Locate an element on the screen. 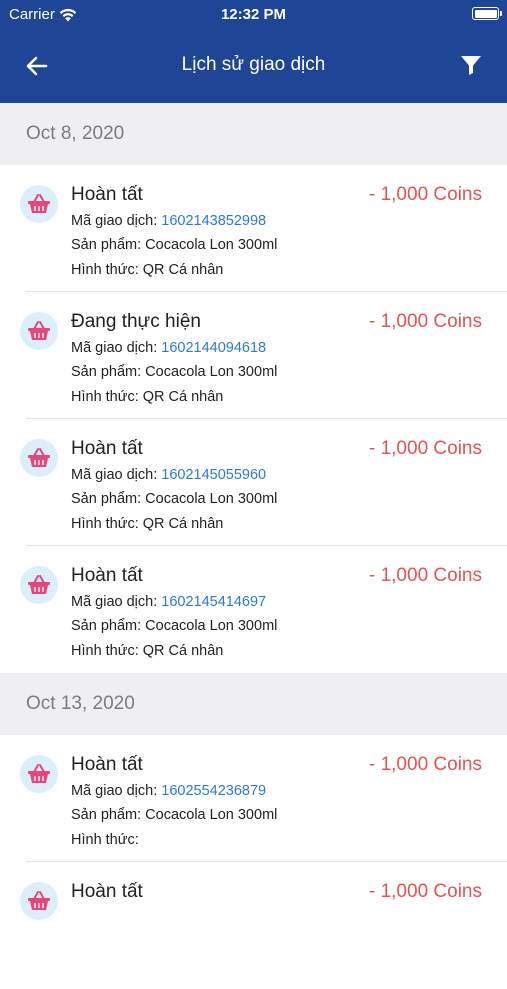 This screenshot has width=507, height=989. transaction-code-line: Mã giao dịch: 1602144094618 is located at coordinates (168, 348).